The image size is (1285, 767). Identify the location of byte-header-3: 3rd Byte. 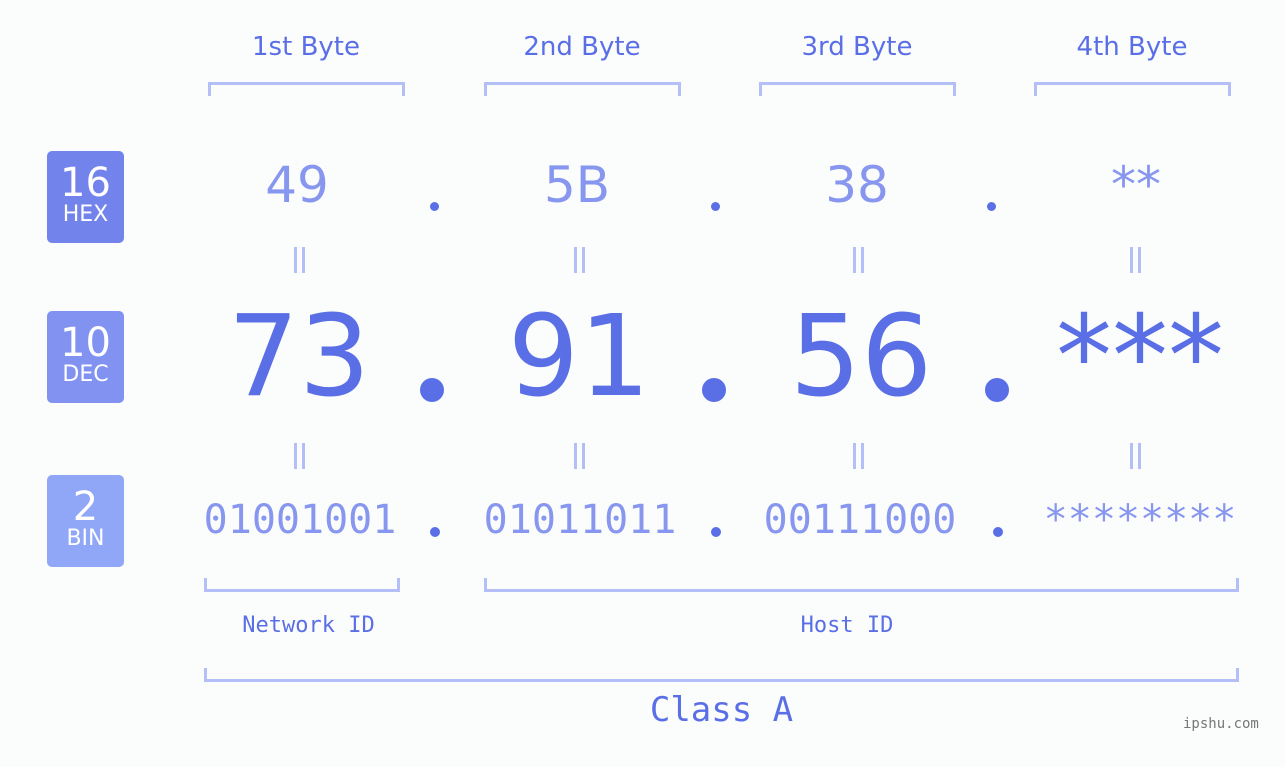
(857, 47).